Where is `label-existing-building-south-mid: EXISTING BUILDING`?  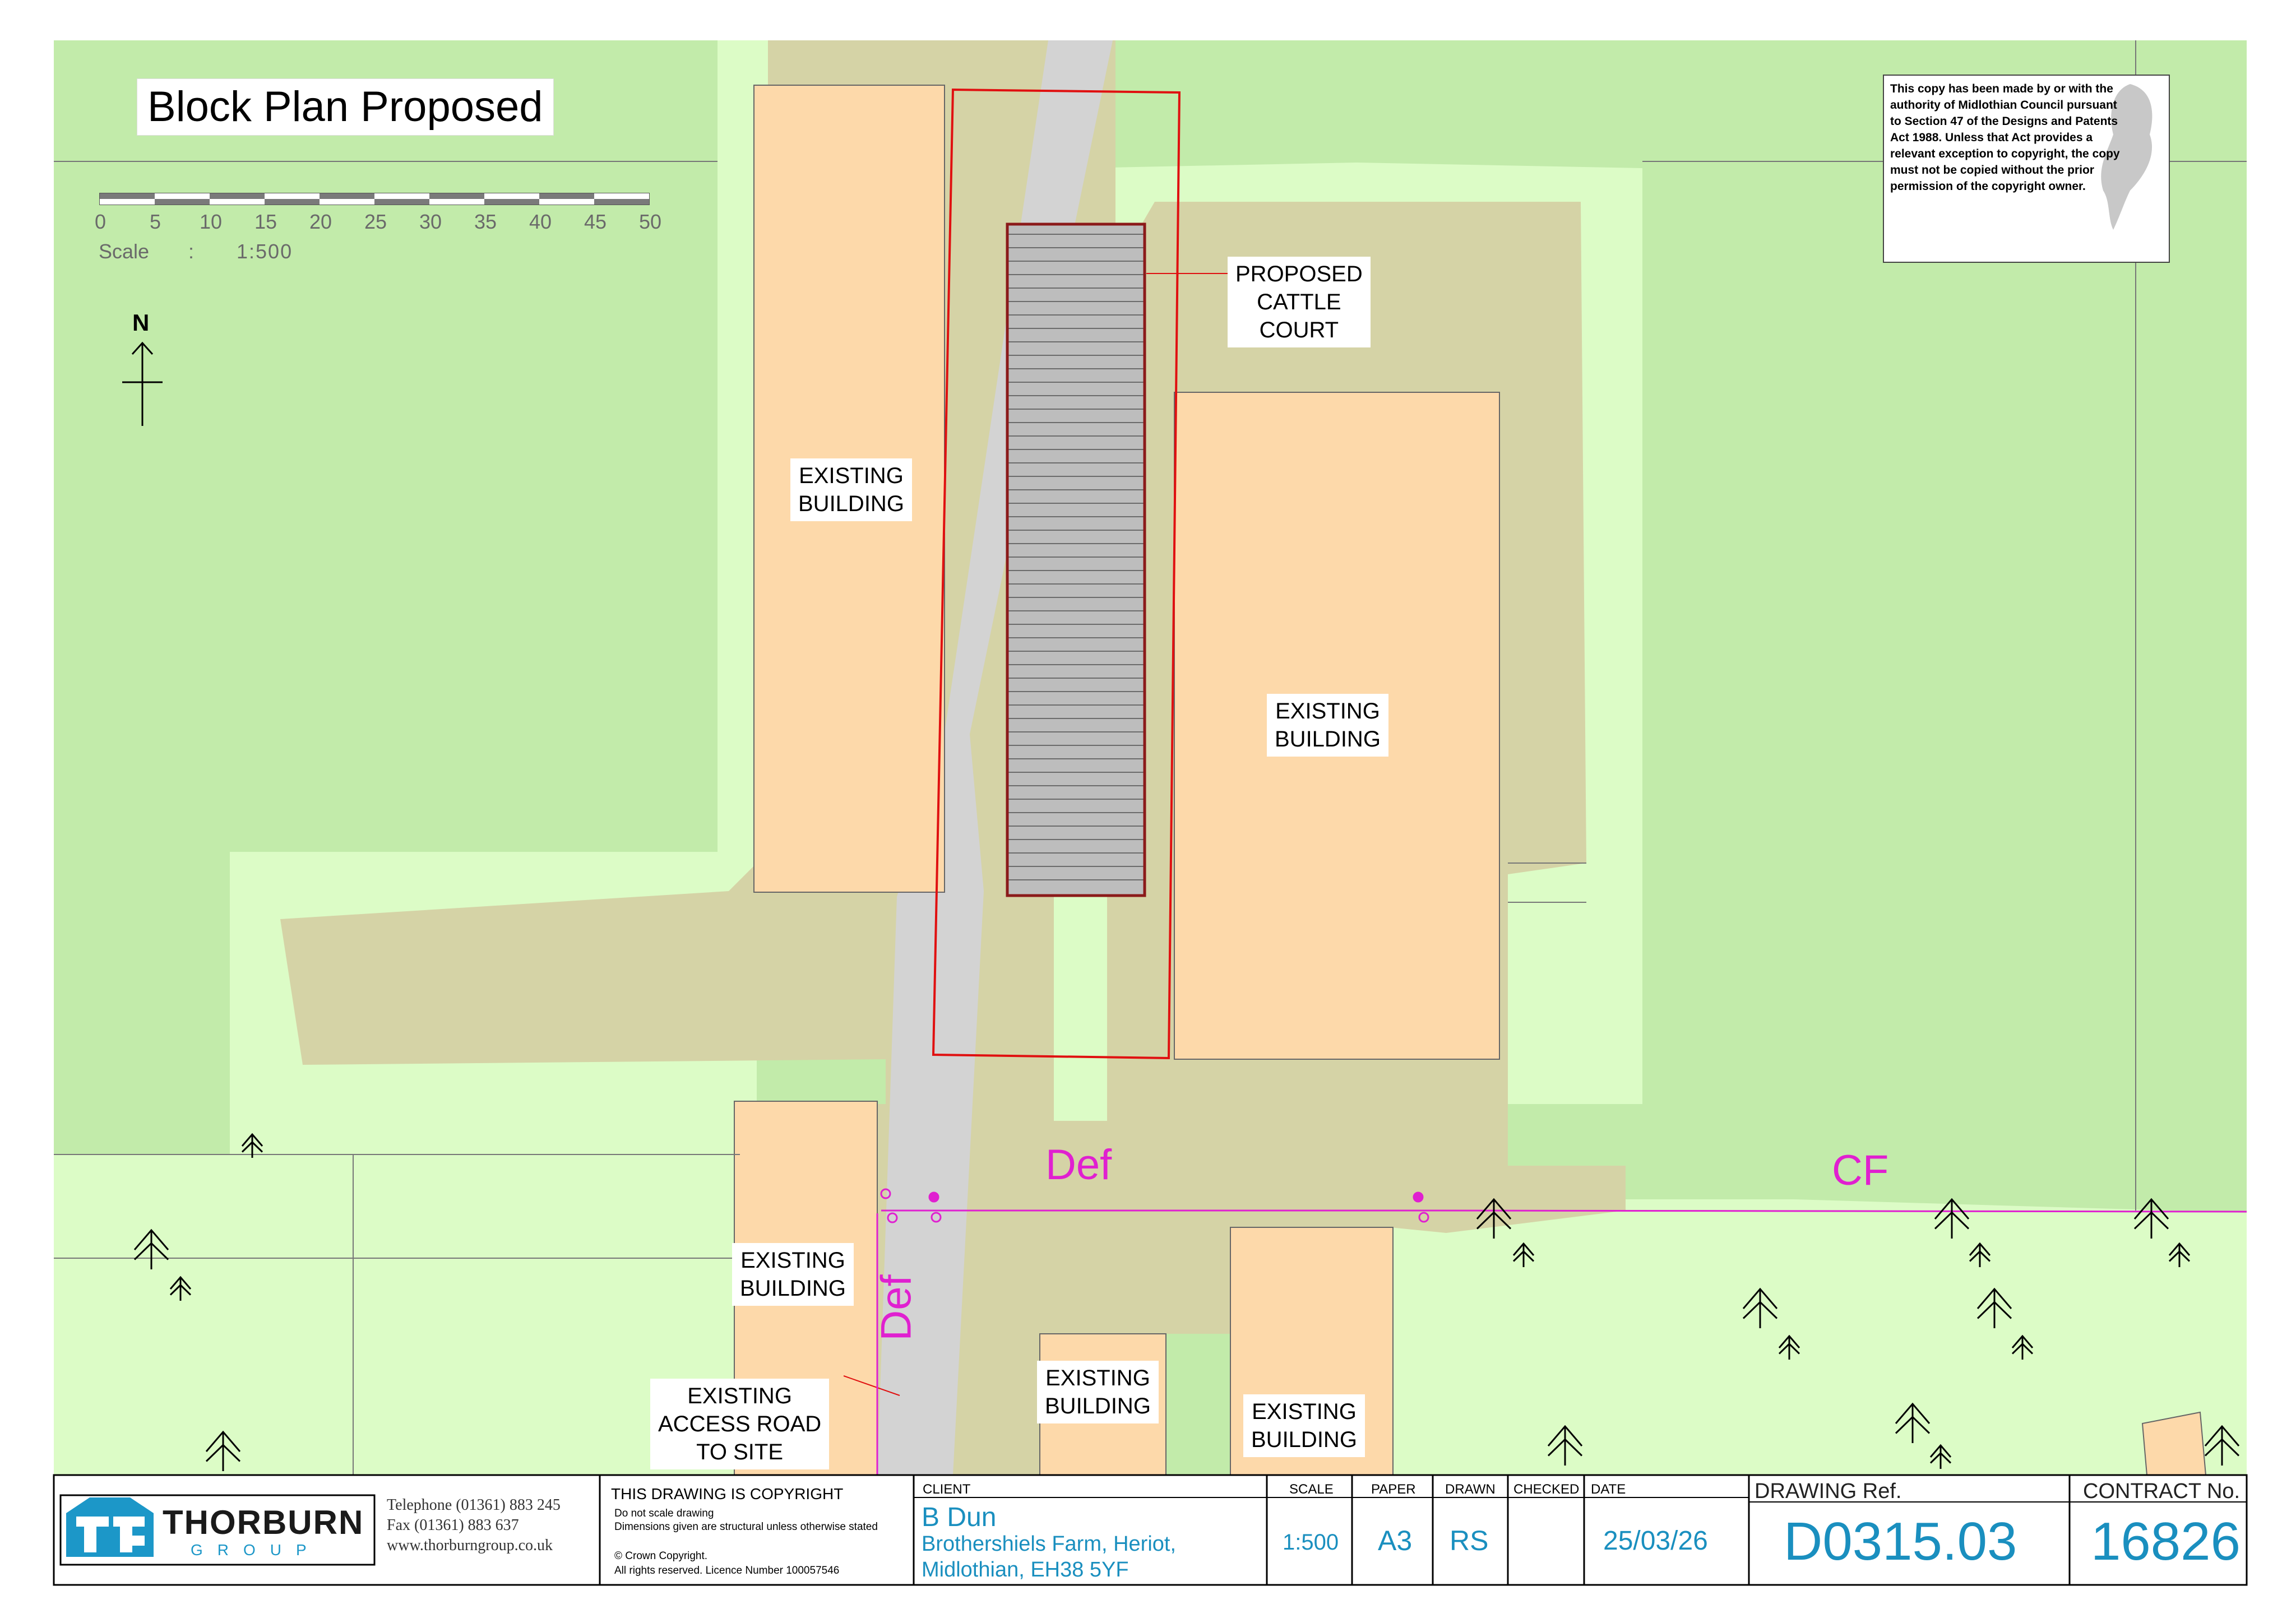 label-existing-building-south-mid: EXISTING BUILDING is located at coordinates (1098, 1392).